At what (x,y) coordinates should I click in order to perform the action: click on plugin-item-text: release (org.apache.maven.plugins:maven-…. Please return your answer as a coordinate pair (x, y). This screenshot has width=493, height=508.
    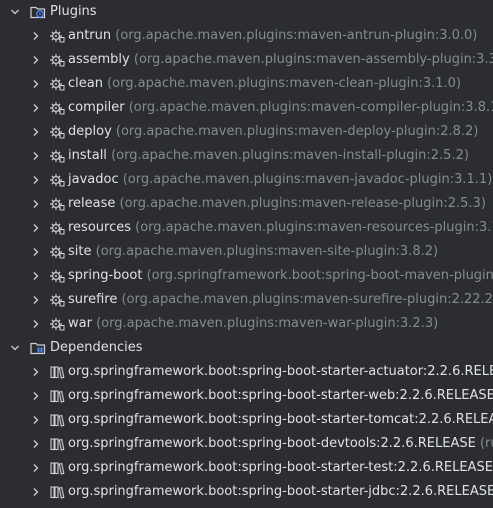
    Looking at the image, I should click on (277, 204).